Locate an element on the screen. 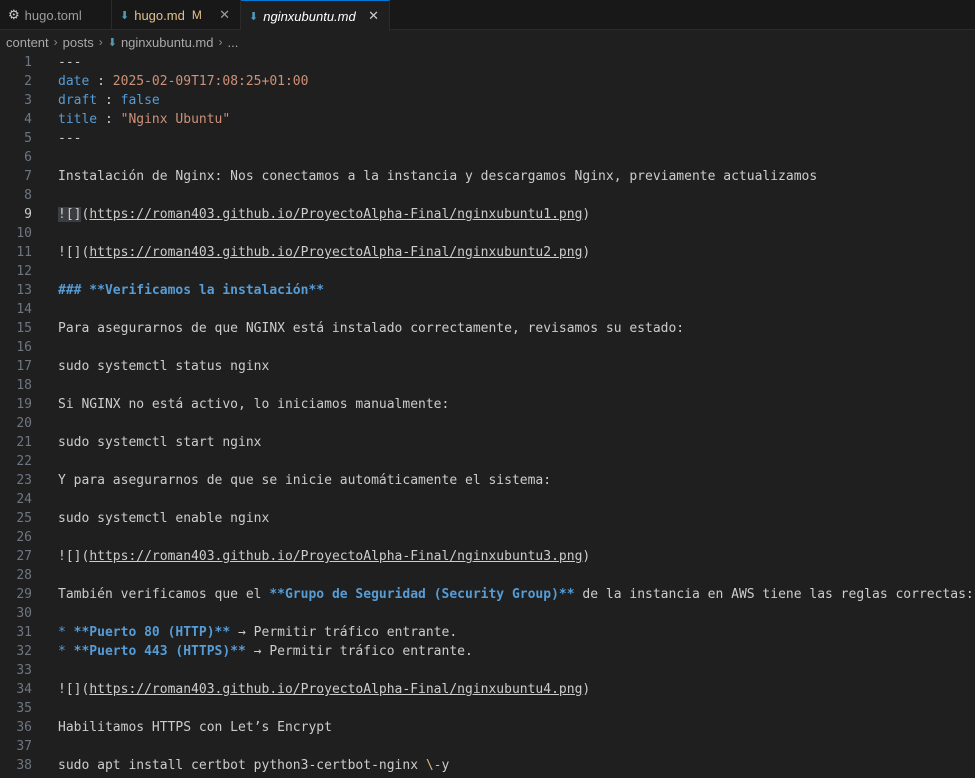 The image size is (975, 778). line-number: 13 is located at coordinates (24, 290).